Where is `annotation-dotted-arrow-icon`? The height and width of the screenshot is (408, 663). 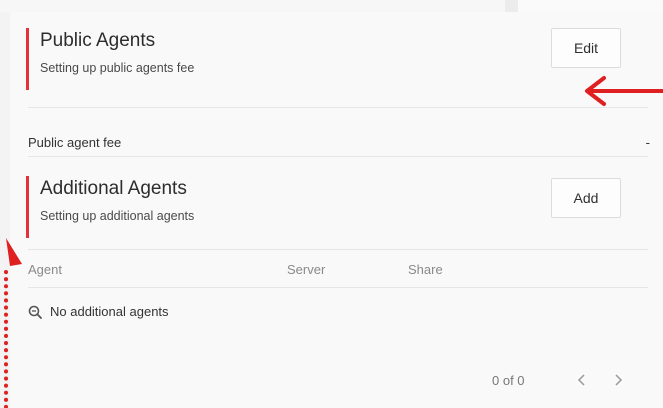 annotation-dotted-arrow-icon is located at coordinates (13, 323).